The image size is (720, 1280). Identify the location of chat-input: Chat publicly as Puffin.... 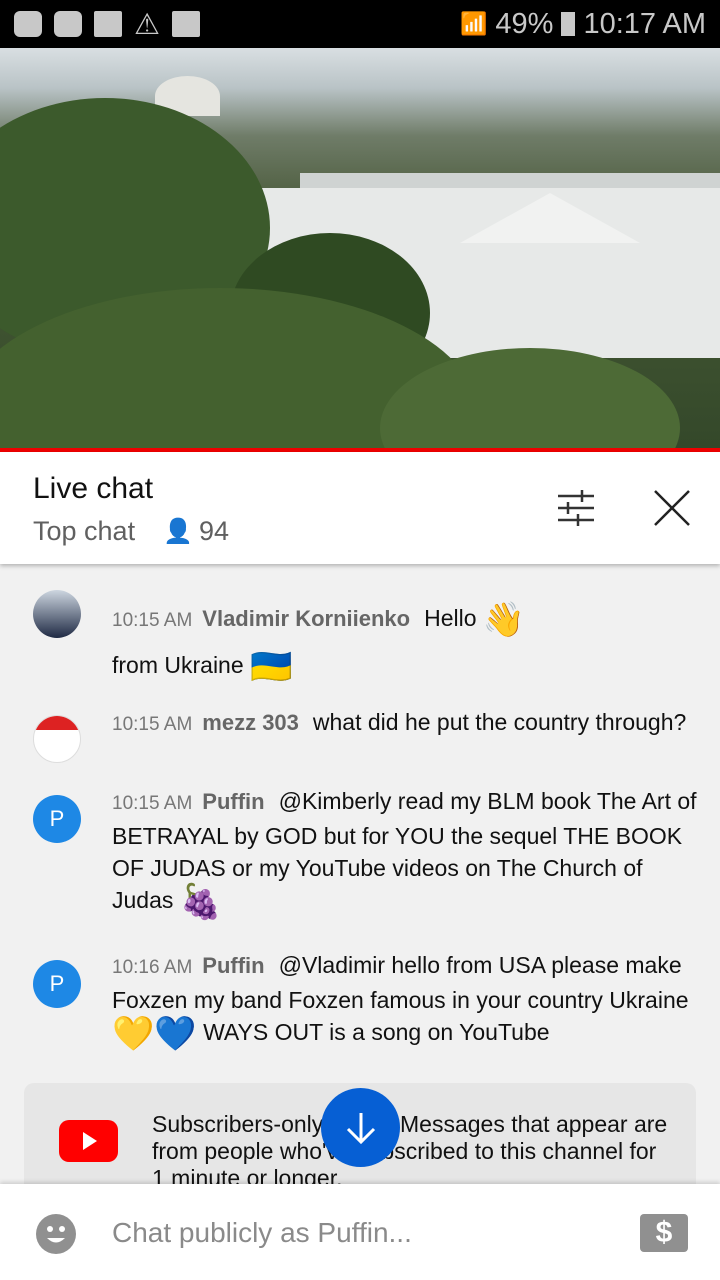
(262, 1233).